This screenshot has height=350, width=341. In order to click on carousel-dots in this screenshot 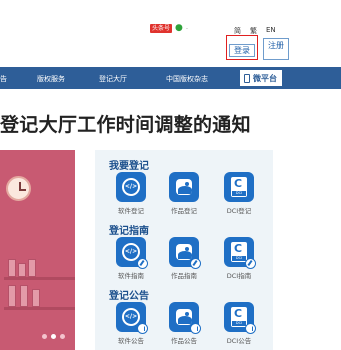, I will do `click(53, 336)`.